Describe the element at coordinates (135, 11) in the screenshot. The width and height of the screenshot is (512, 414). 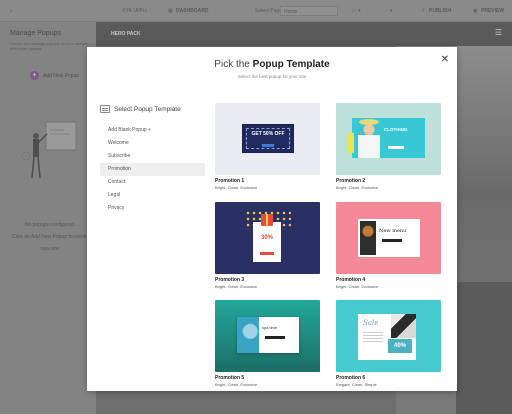
I see `url-text: XYK UI/Prc` at that location.